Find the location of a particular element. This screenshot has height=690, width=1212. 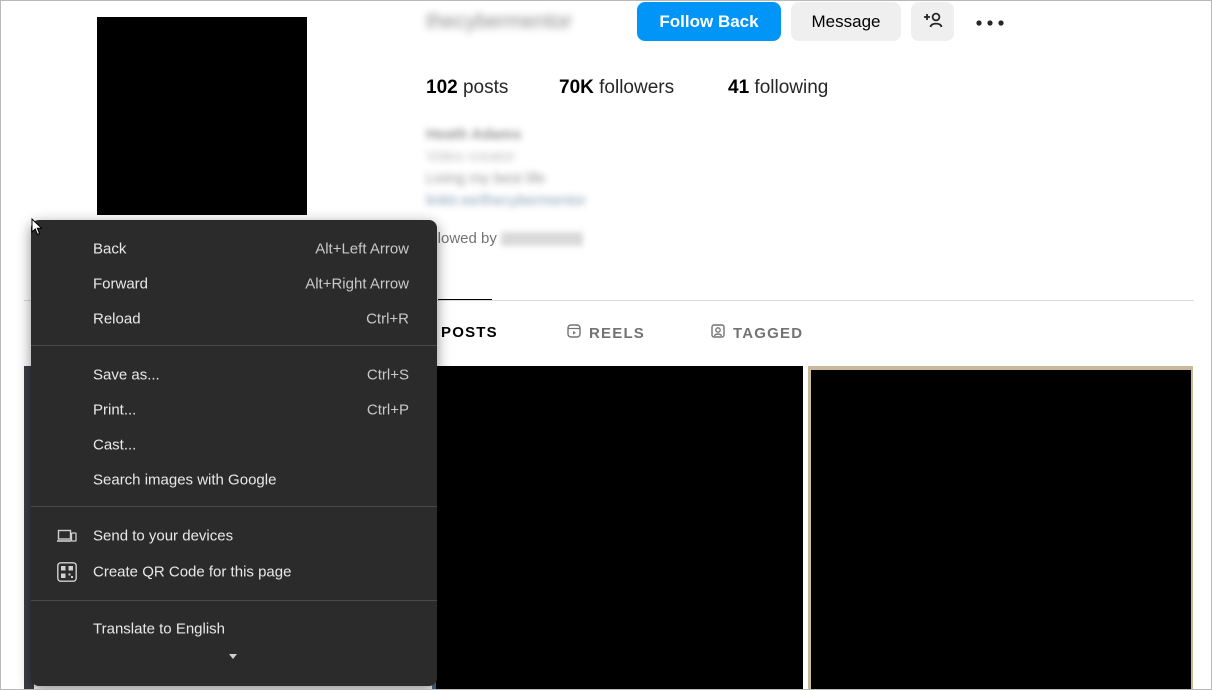

menu-item-label: Reload is located at coordinates (117, 318).